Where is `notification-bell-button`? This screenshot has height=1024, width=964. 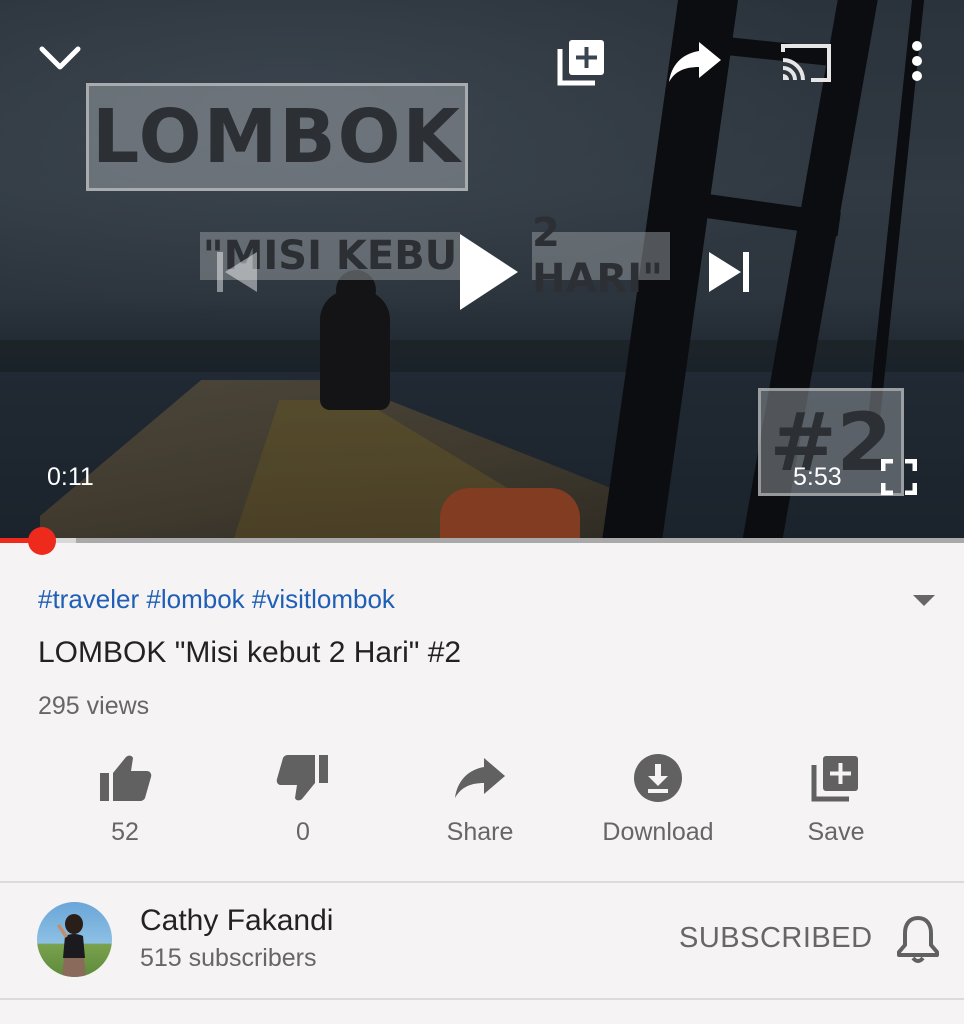 notification-bell-button is located at coordinates (918, 939).